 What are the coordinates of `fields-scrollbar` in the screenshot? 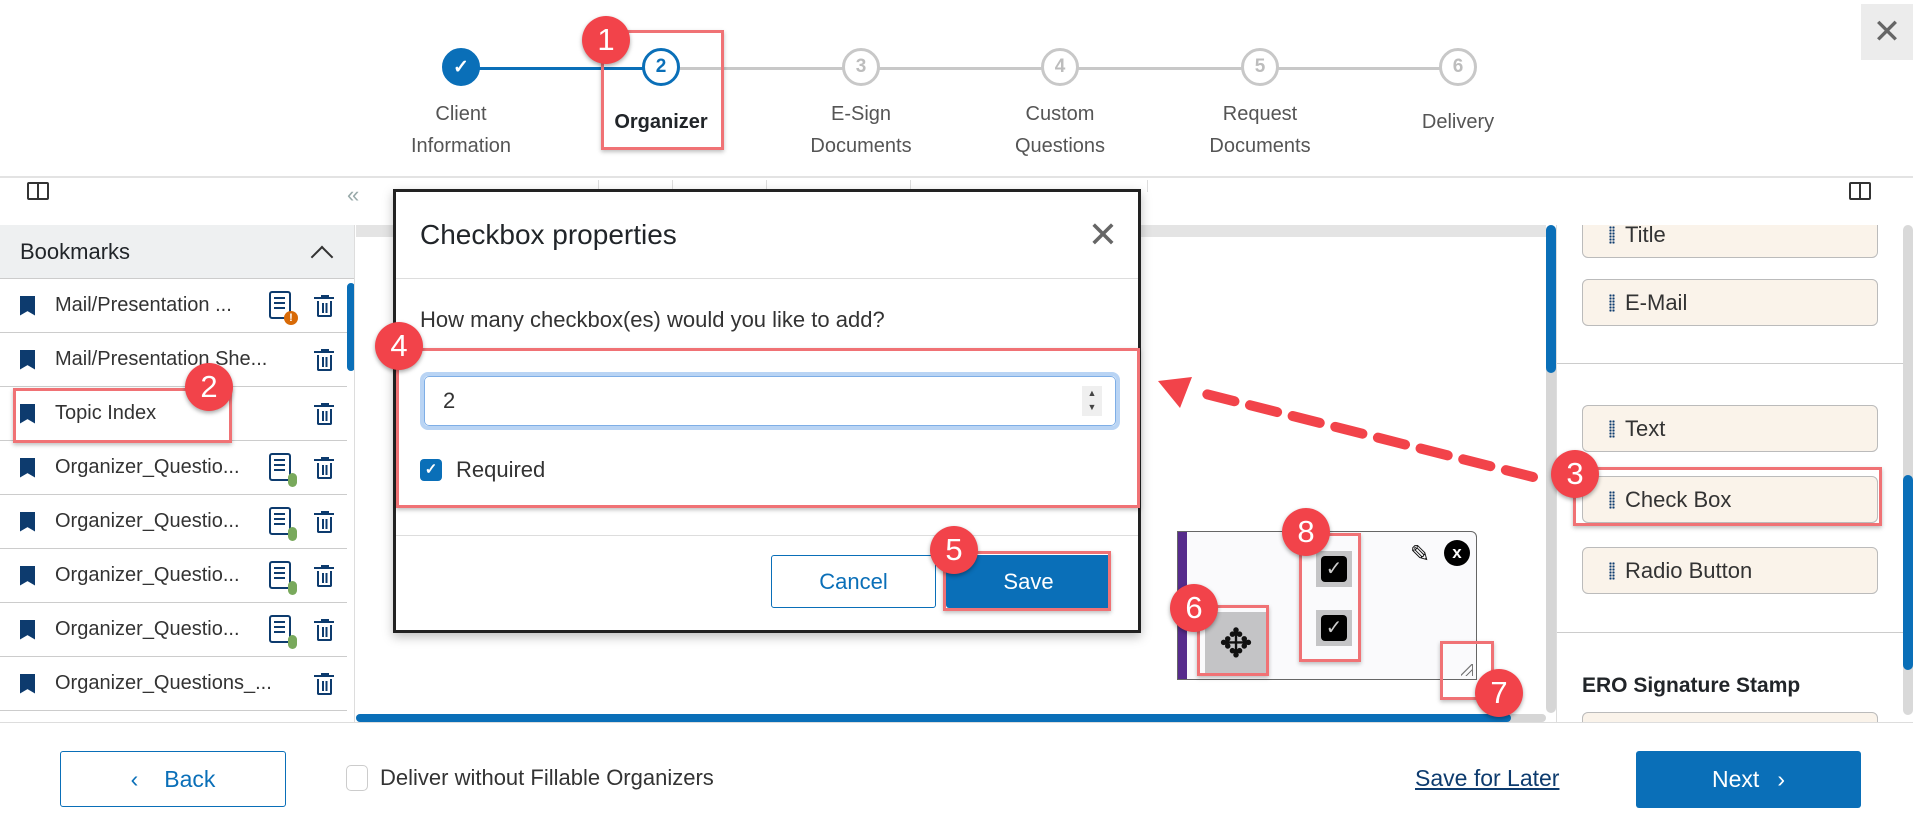 It's located at (1908, 470).